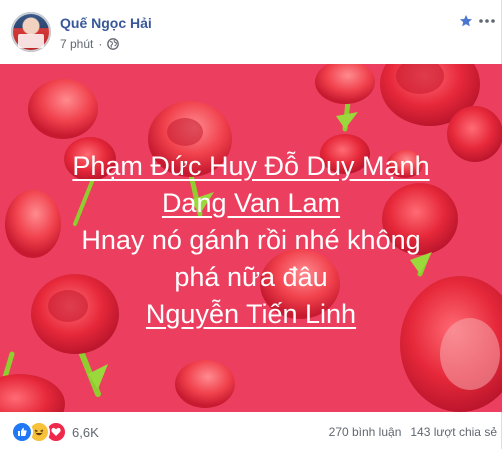 The width and height of the screenshot is (502, 449). I want to click on more-options-icon, so click(487, 21).